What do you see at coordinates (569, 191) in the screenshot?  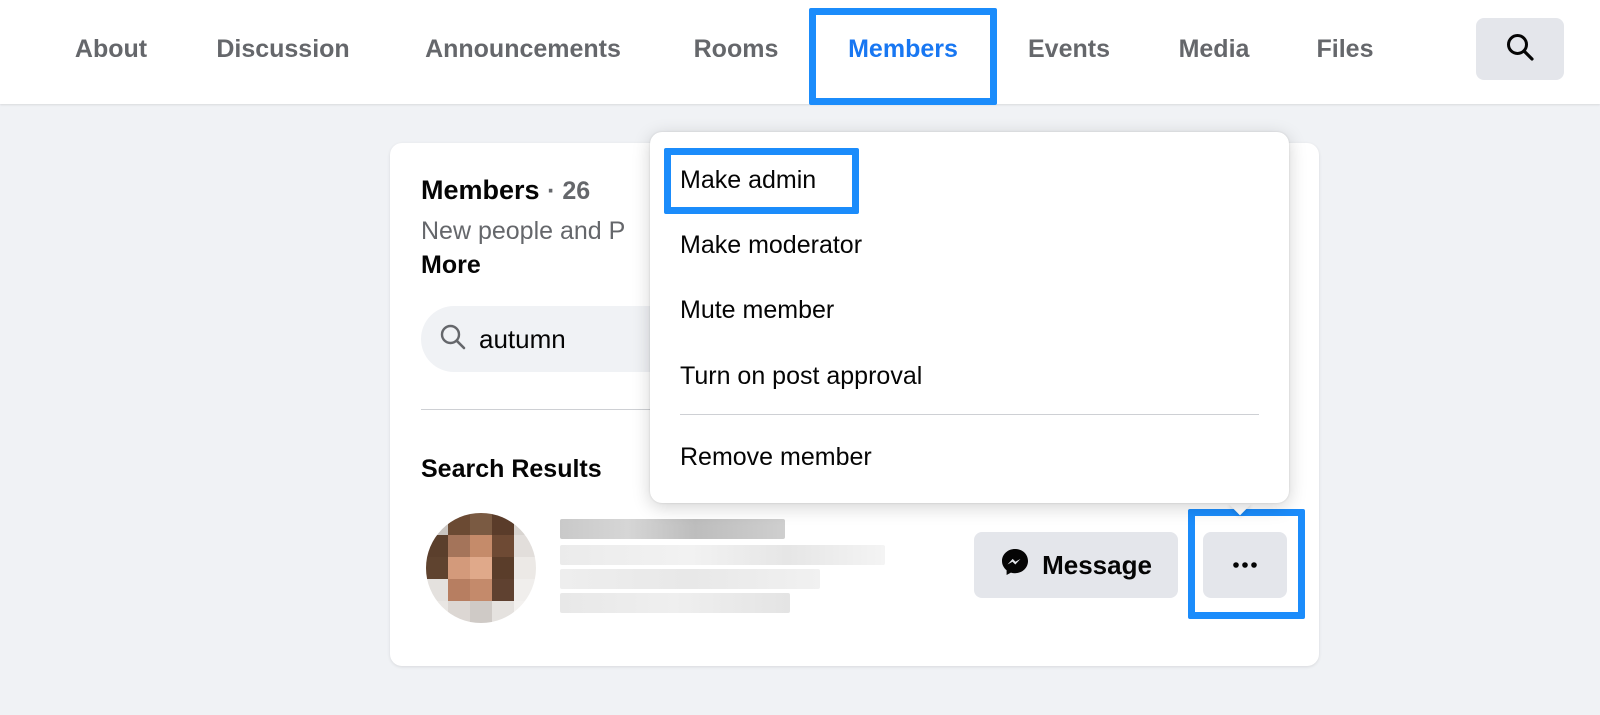 I see `members-count: · 26` at bounding box center [569, 191].